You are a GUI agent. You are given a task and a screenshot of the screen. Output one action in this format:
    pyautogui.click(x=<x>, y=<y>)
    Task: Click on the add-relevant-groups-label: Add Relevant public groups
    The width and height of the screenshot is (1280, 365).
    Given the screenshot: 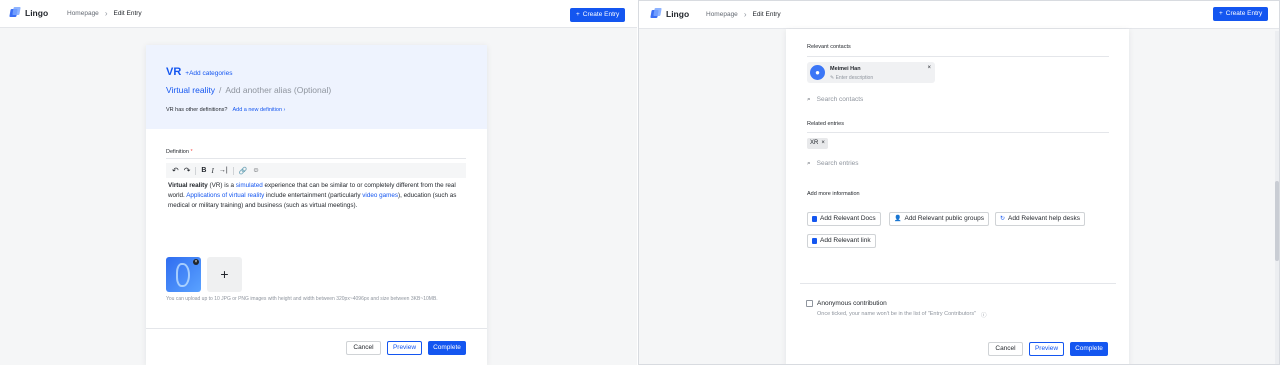 What is the action you would take?
    pyautogui.click(x=944, y=218)
    